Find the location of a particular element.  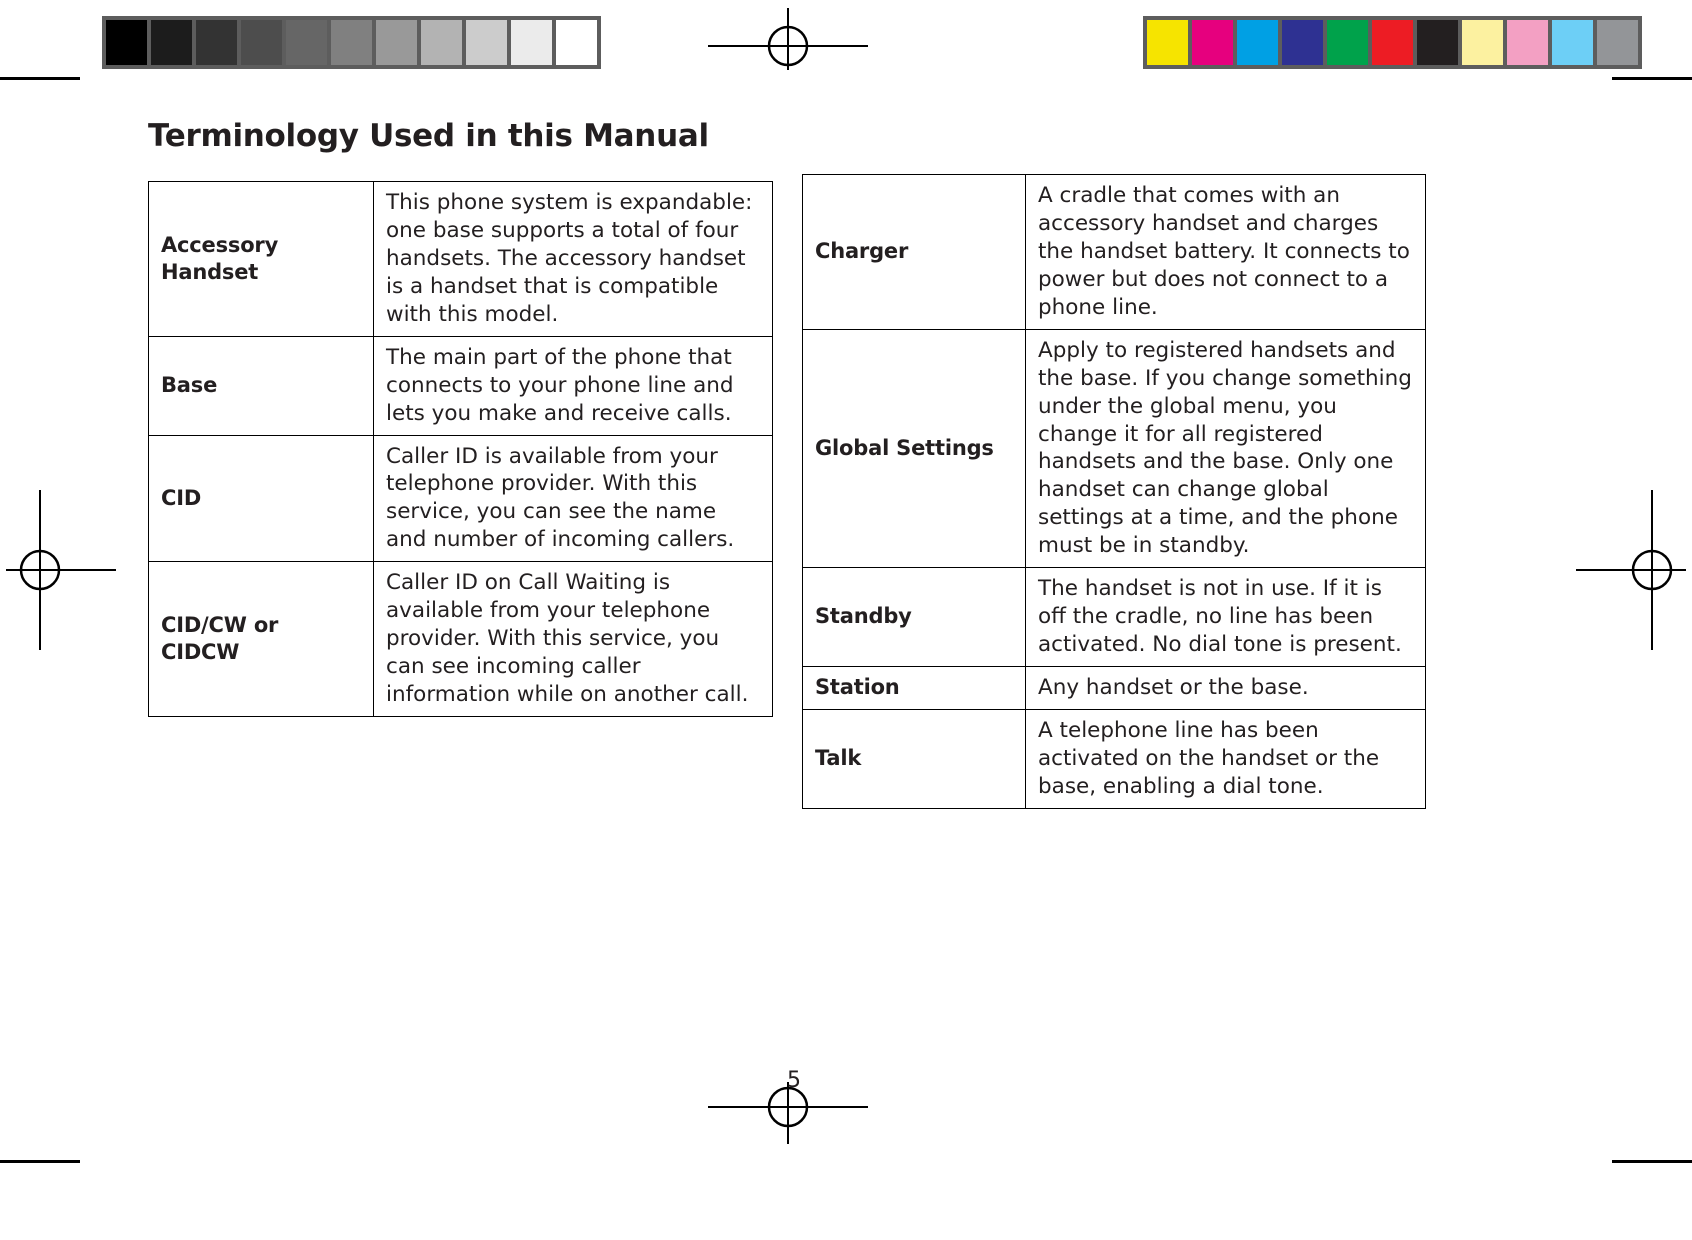

registration-mark-left-icon is located at coordinates (61, 570).